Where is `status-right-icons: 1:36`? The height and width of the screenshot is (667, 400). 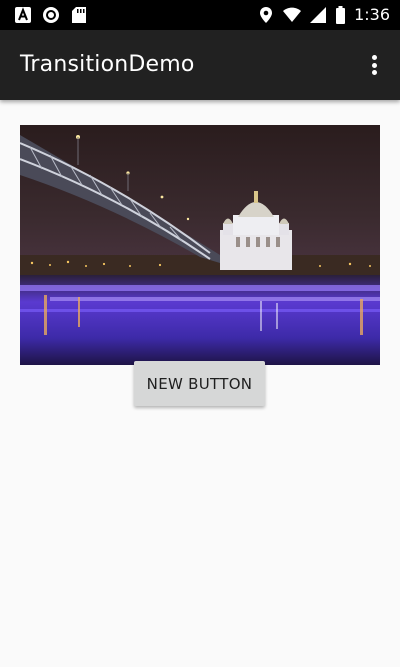 status-right-icons: 1:36 is located at coordinates (323, 15).